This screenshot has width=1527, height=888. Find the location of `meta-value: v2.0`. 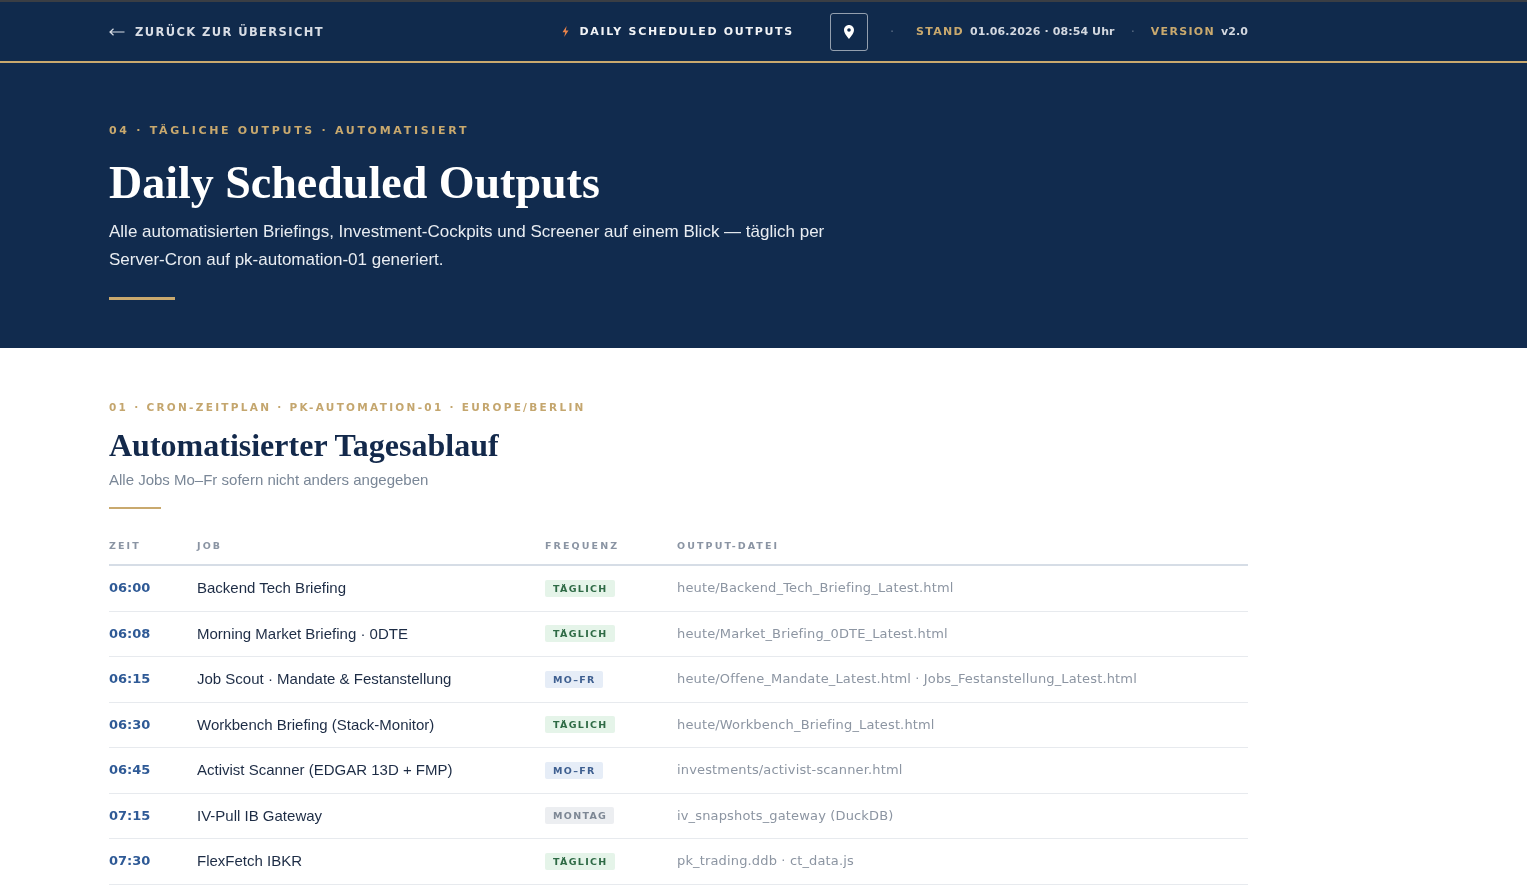

meta-value: v2.0 is located at coordinates (1234, 31).